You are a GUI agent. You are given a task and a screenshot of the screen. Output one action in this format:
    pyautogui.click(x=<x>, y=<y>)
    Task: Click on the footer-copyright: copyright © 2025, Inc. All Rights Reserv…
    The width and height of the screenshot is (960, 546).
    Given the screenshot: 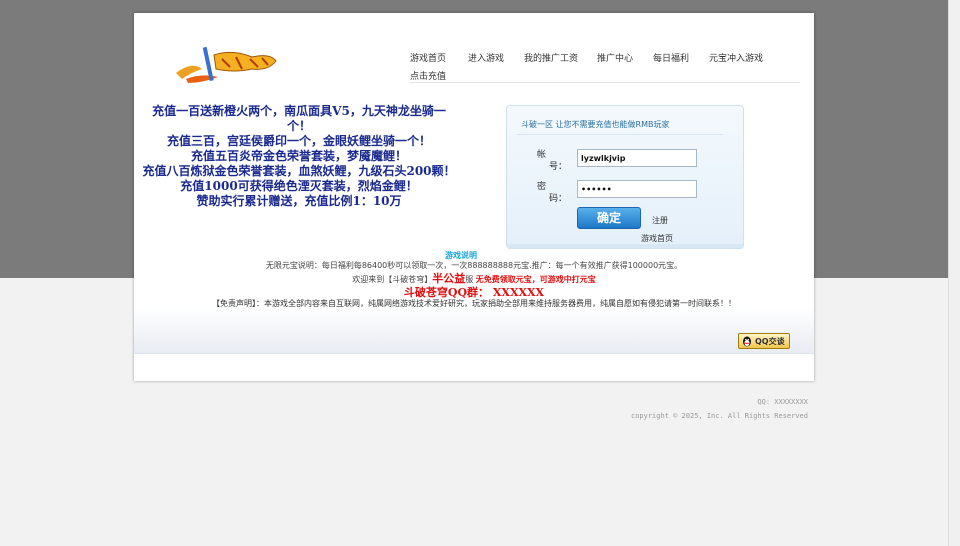 What is the action you would take?
    pyautogui.click(x=719, y=416)
    